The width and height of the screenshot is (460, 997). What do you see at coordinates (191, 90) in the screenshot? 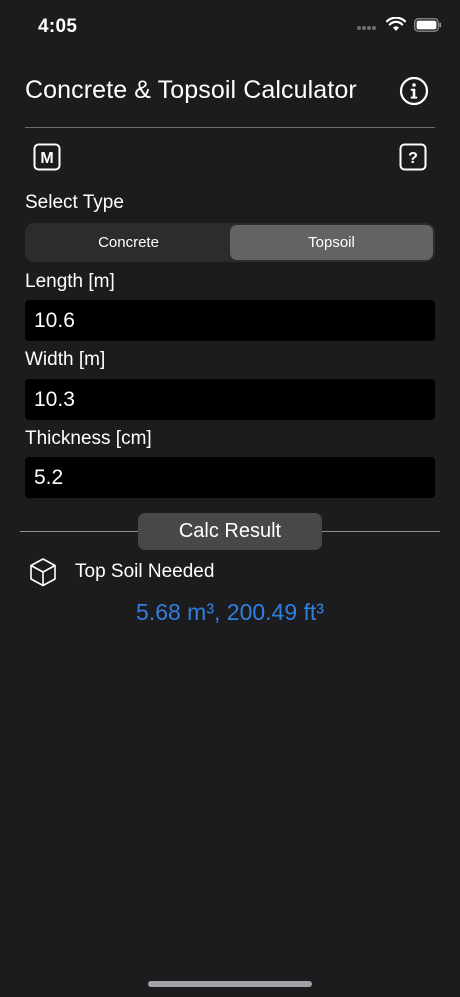
I see `page-title: Concrete & Topsoil Calculator` at bounding box center [191, 90].